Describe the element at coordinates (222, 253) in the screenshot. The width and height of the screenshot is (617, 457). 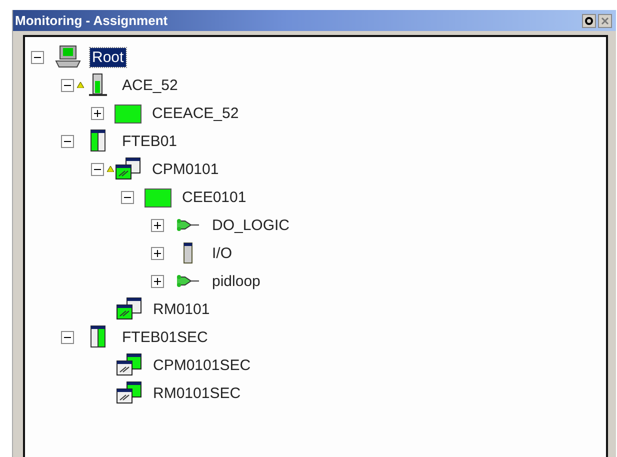
I see `tree-item: I/O` at that location.